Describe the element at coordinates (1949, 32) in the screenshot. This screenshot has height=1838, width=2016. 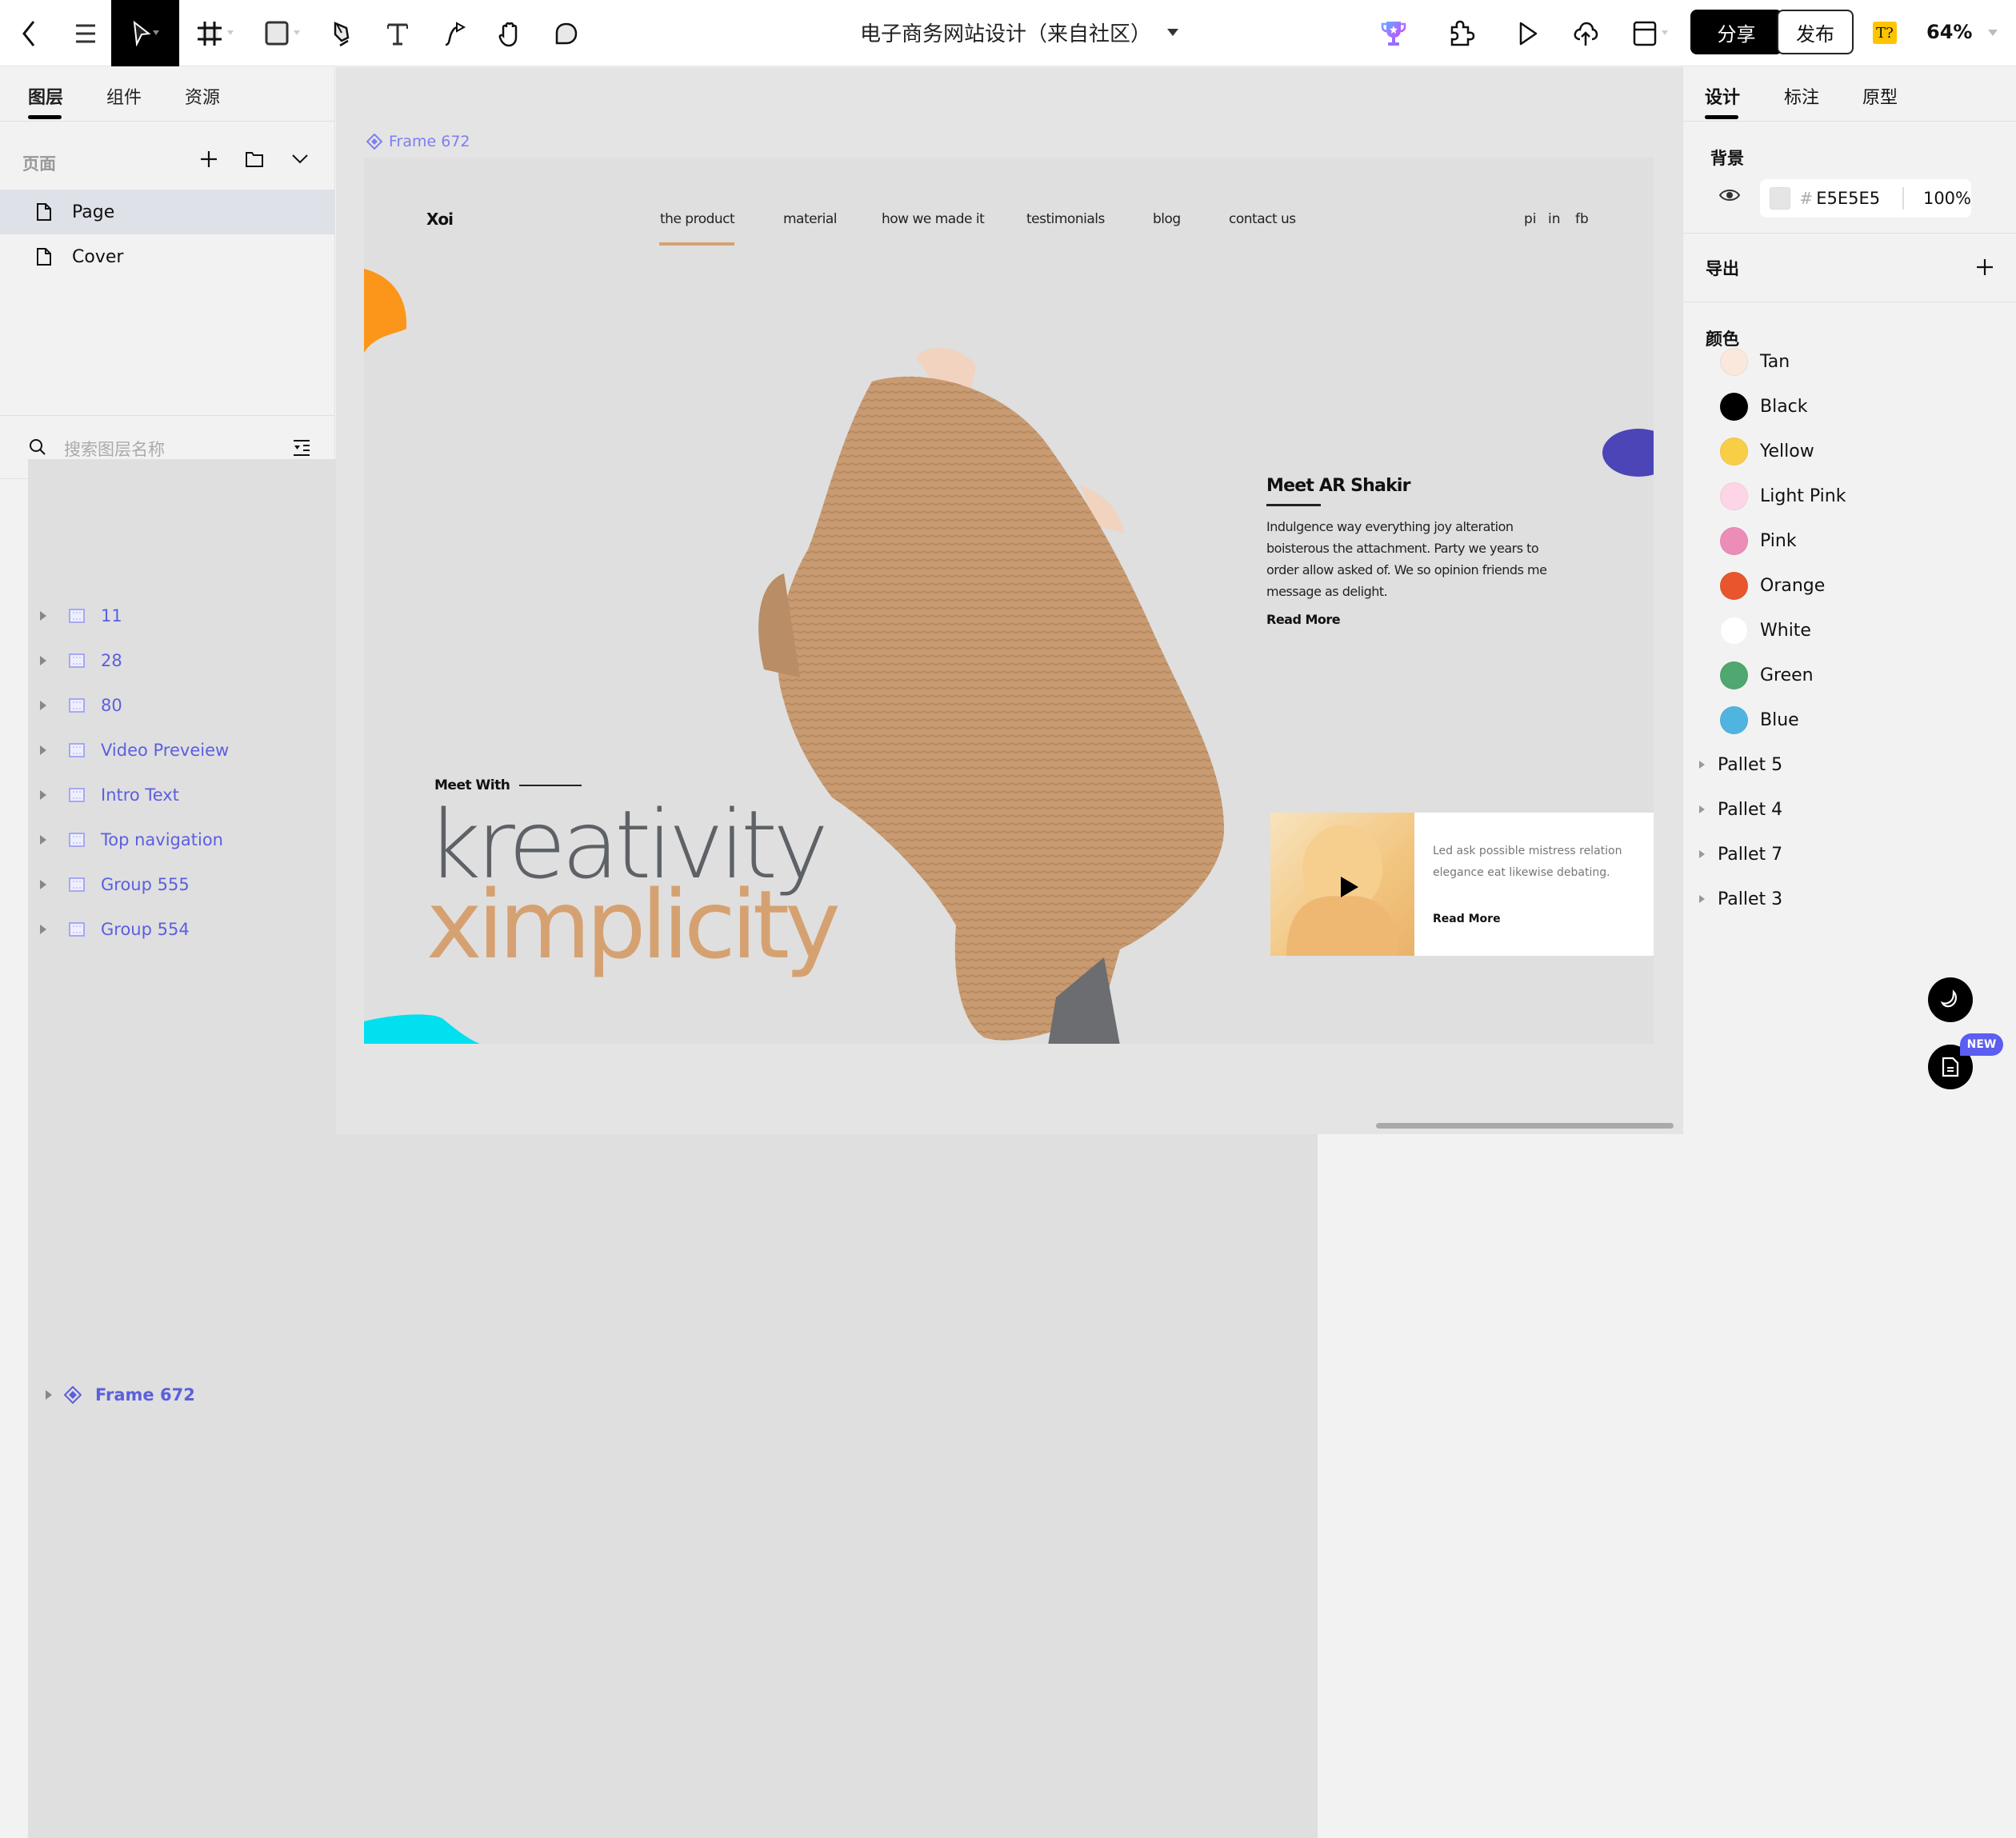
I see `zoom-level: 64%` at that location.